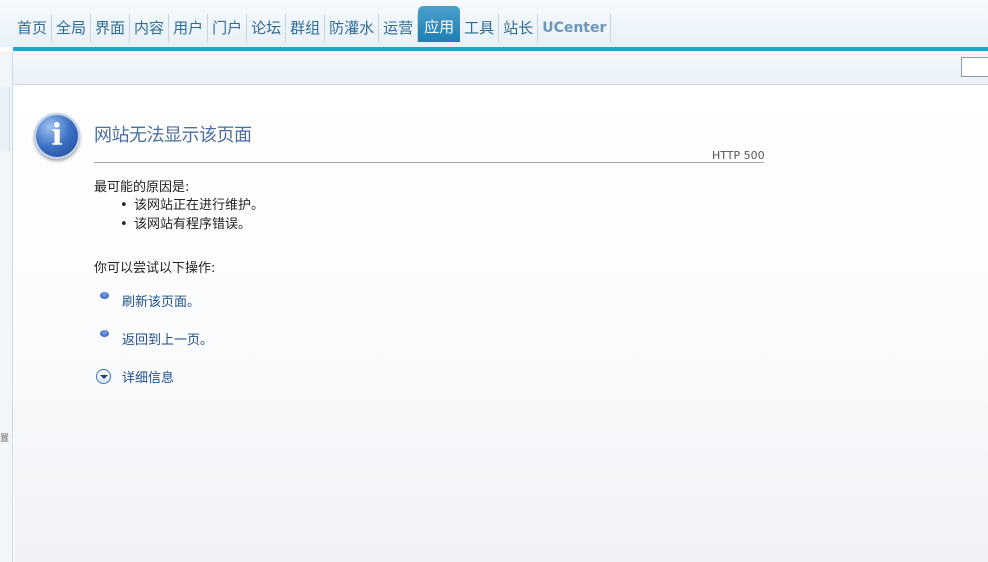  Describe the element at coordinates (974, 67) in the screenshot. I see `search-input` at that location.